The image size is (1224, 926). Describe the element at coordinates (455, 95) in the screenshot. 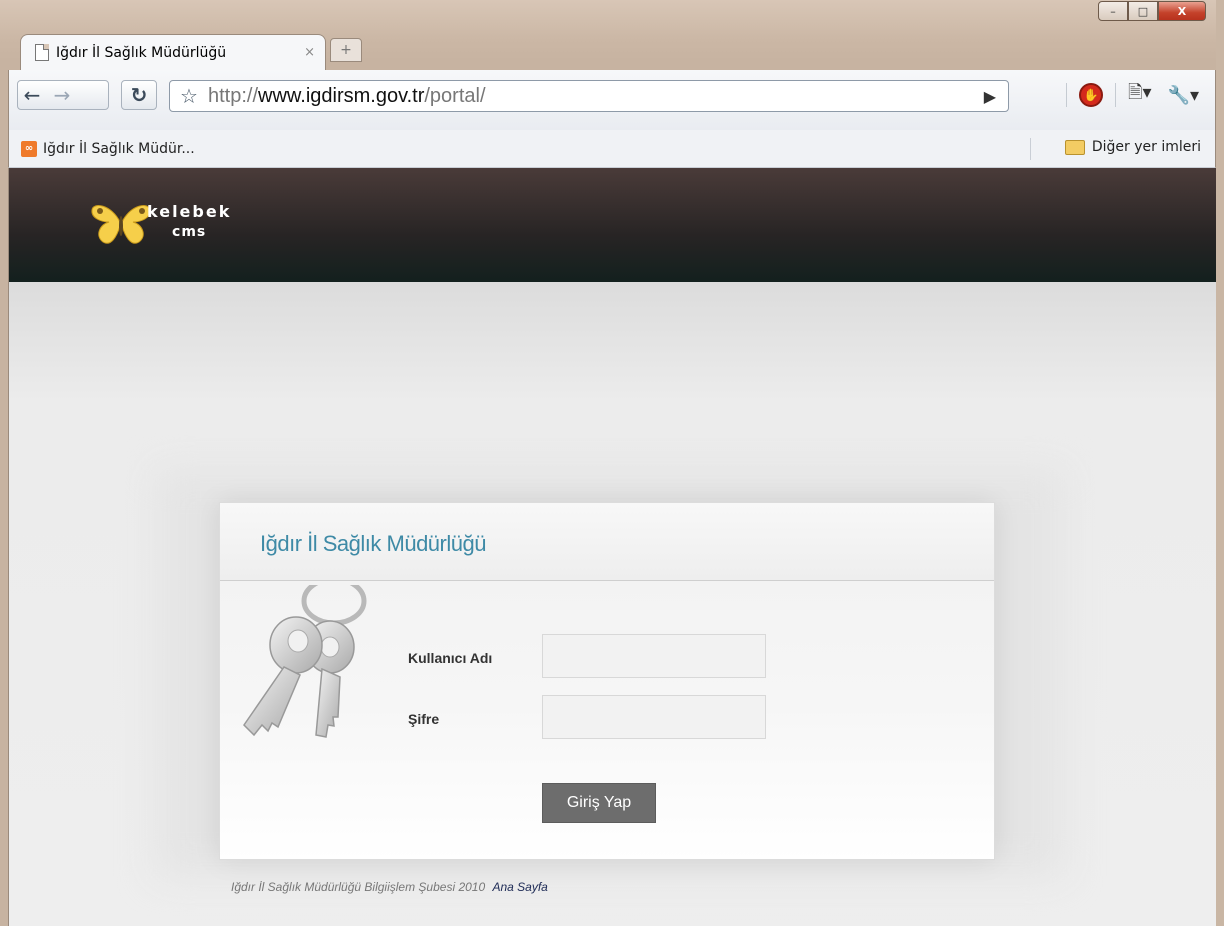

I see `url-path: /portal/` at that location.